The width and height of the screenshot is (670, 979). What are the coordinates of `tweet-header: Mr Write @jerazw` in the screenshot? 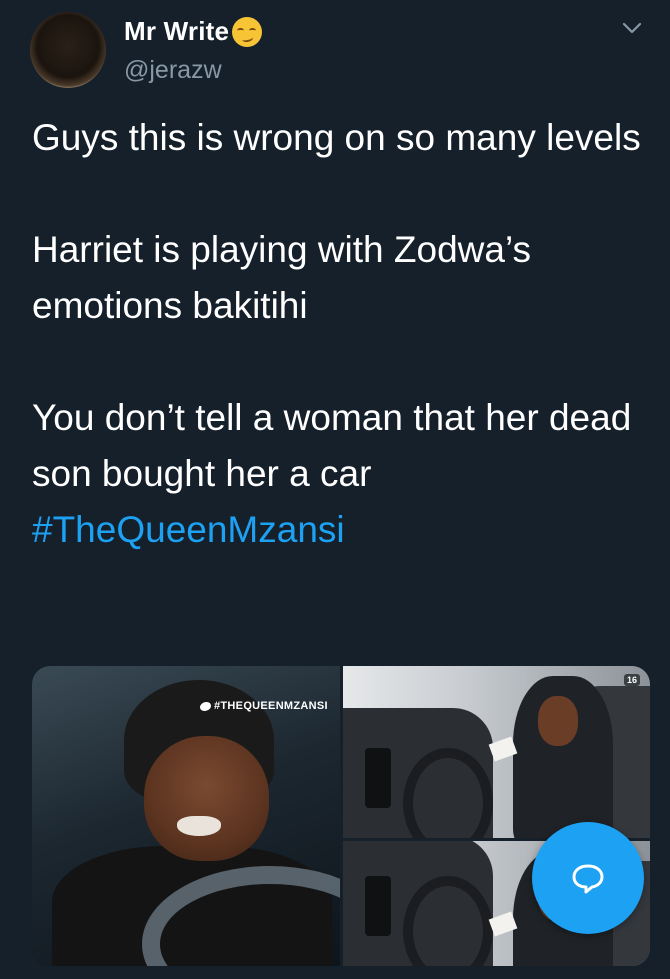 It's located at (335, 50).